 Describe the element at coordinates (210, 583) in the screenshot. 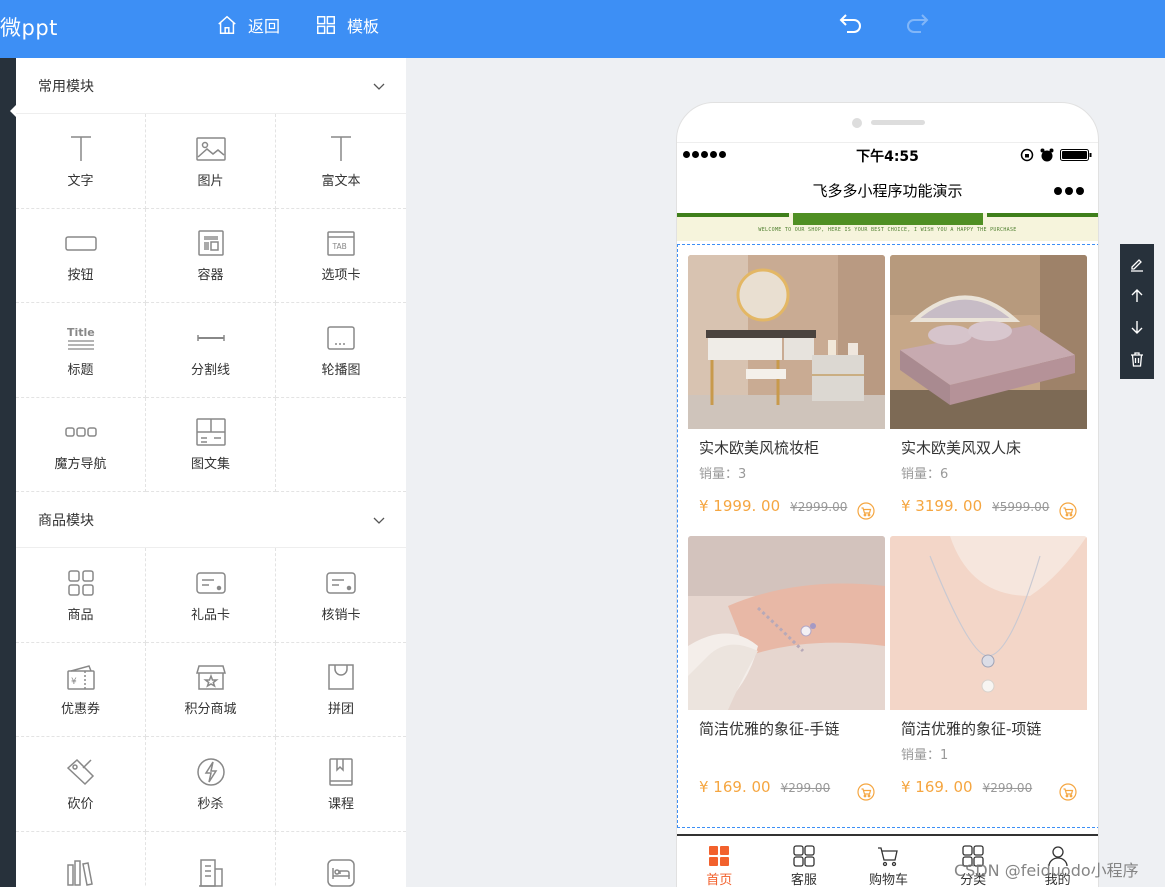

I see `gift-card-icon` at that location.